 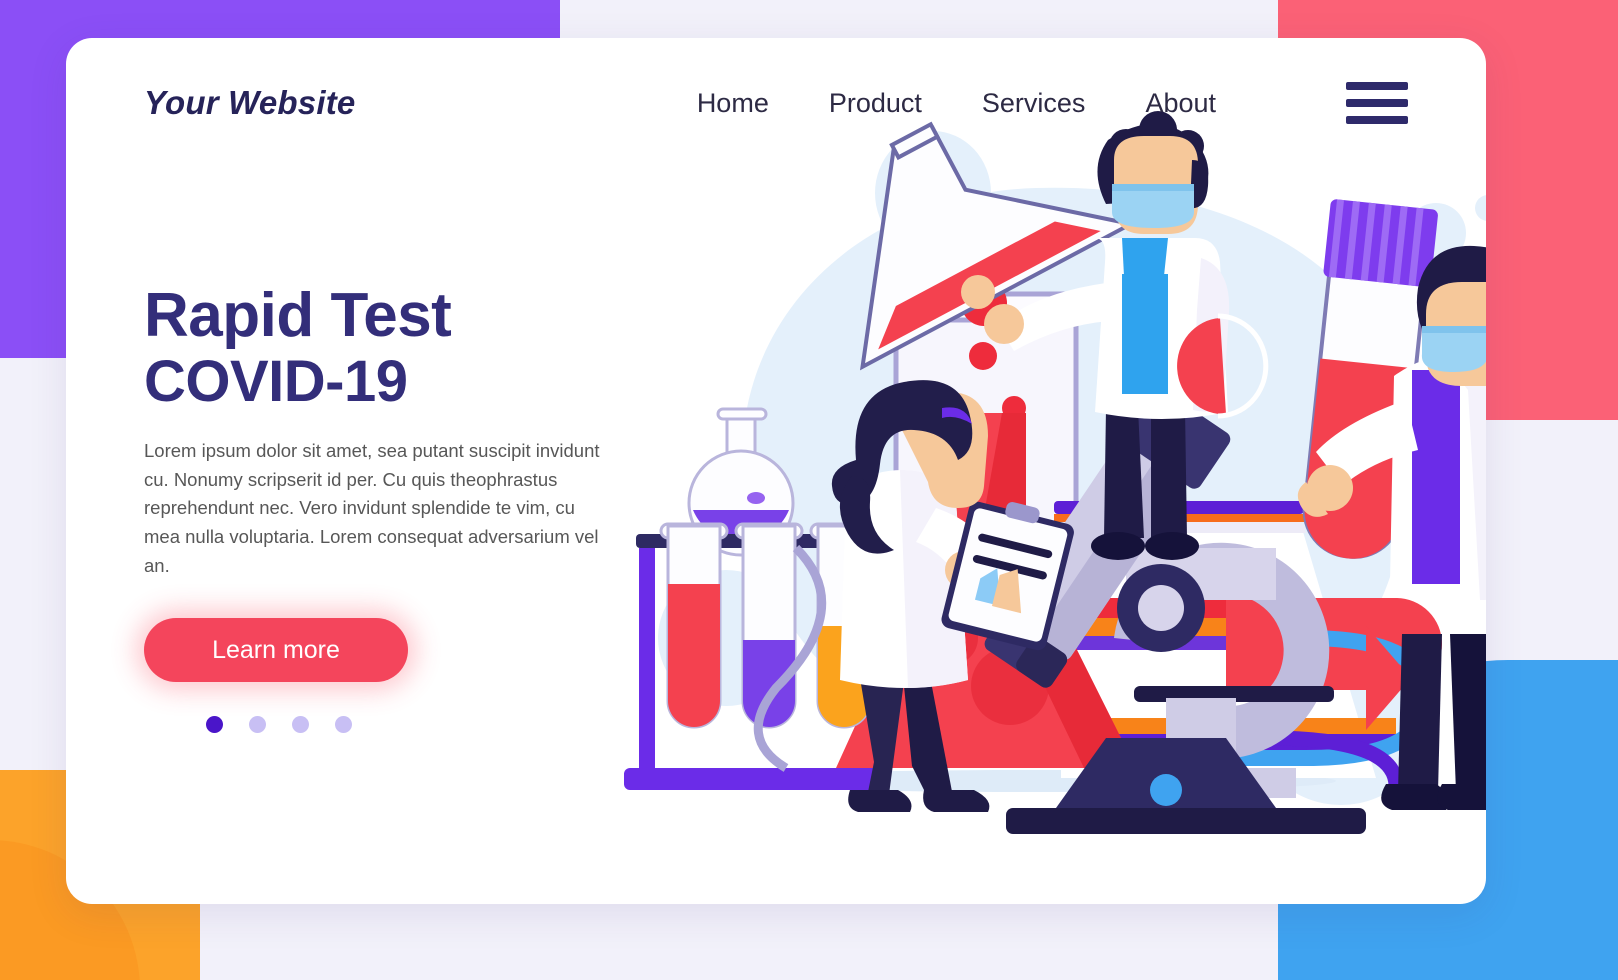 I want to click on site-logo: Your Website, so click(x=249, y=103).